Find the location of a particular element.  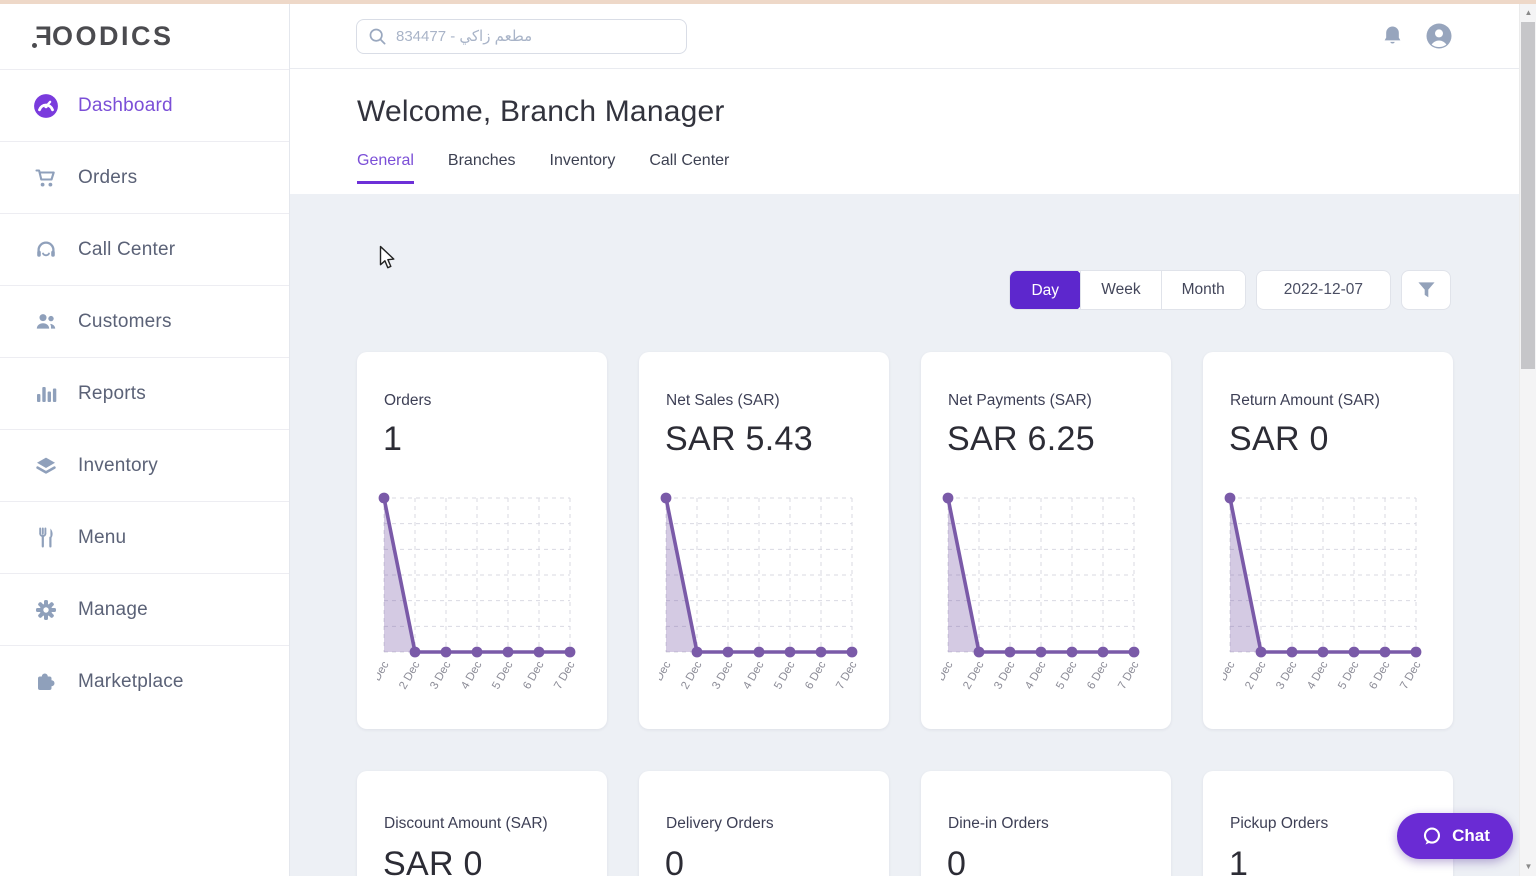

foodics-logo: FOODICS is located at coordinates (103, 36).